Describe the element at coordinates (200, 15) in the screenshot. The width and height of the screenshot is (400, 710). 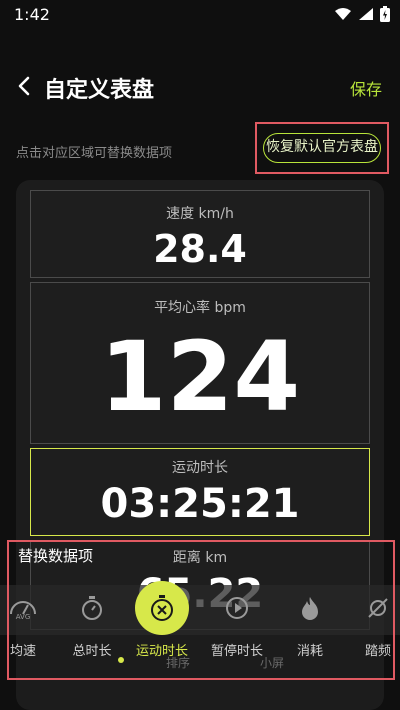
I see `status-bar: 1:42` at that location.